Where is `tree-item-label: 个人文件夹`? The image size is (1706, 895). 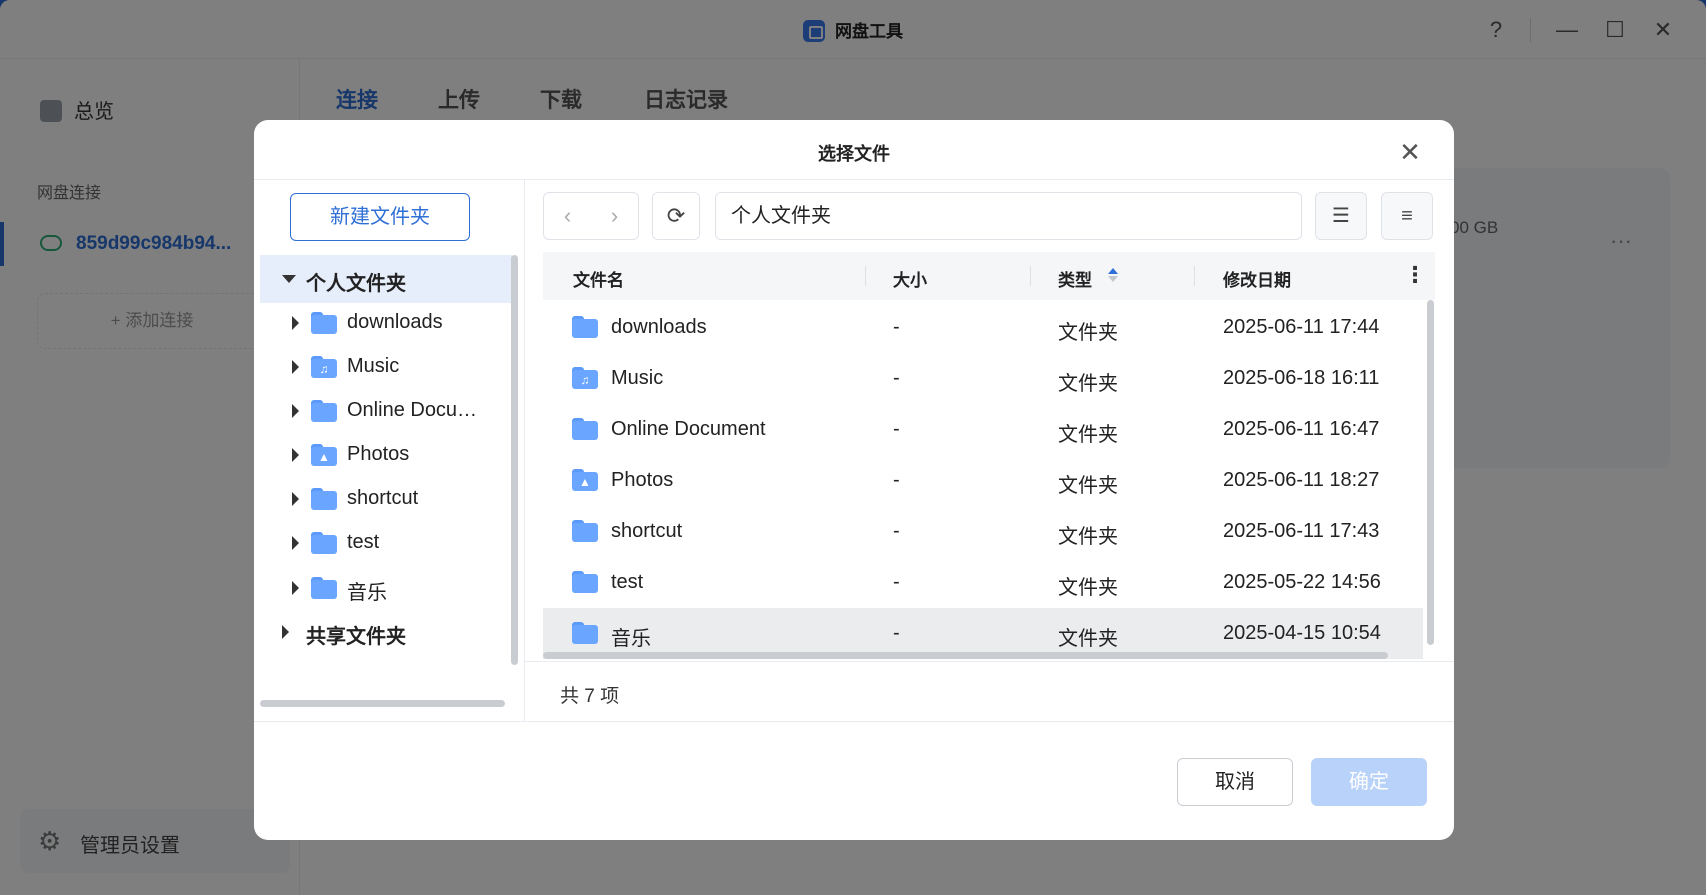
tree-item-label: 个人文件夹 is located at coordinates (356, 284).